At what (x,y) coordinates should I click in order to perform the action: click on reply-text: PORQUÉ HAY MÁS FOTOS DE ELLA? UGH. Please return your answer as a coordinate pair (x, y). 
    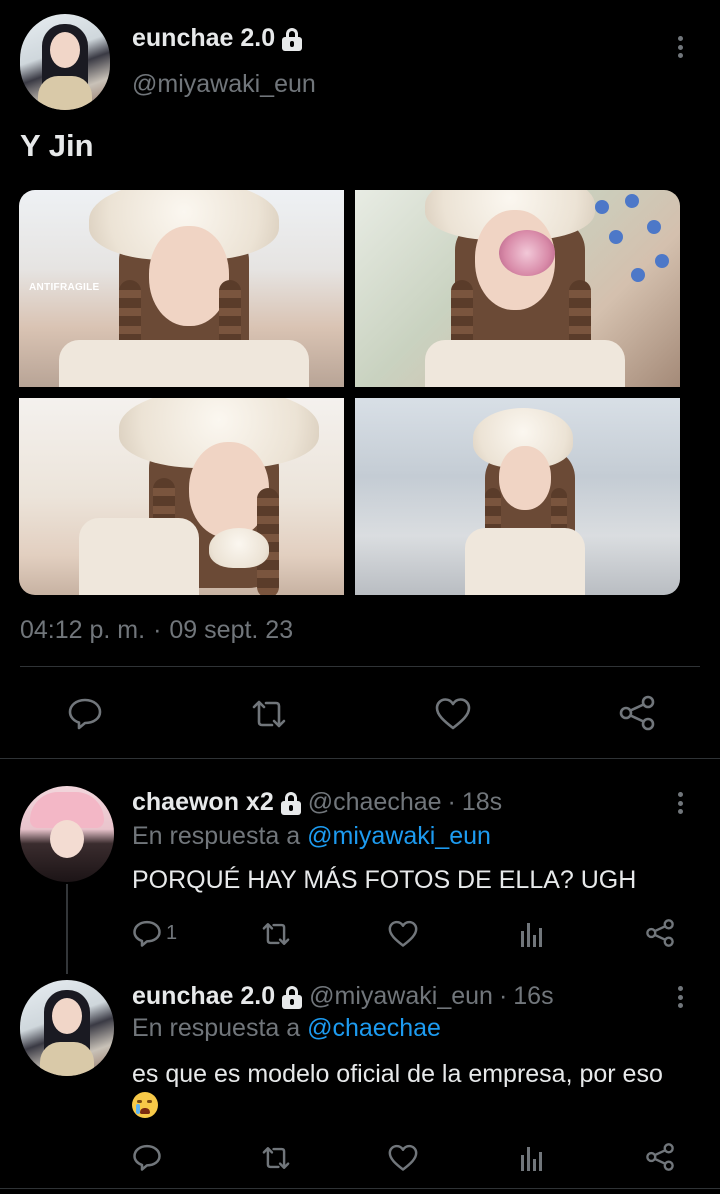
    Looking at the image, I should click on (384, 880).